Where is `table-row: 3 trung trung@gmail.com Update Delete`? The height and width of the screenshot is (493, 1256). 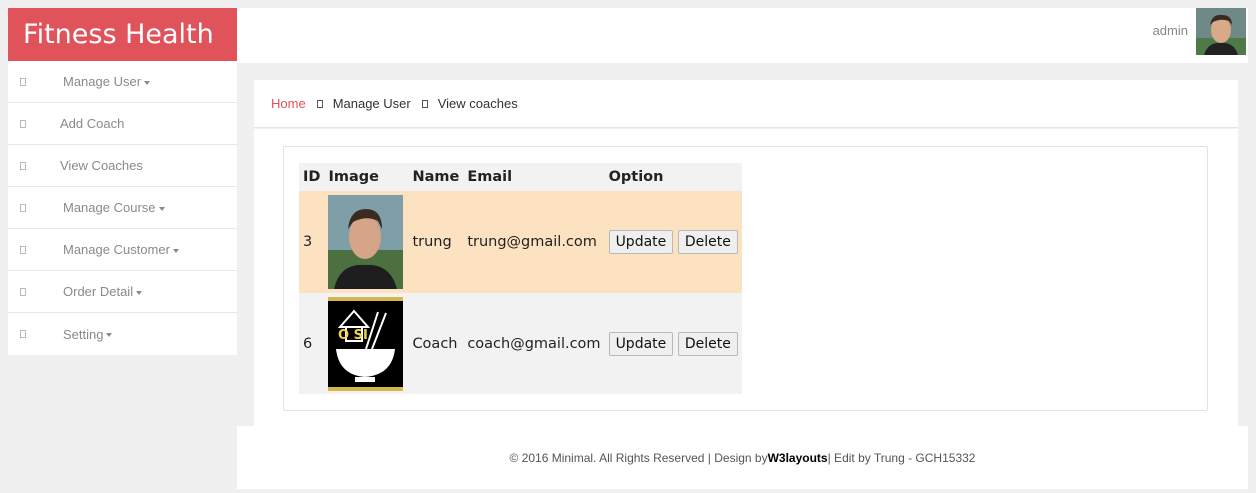 table-row: 3 trung trung@gmail.com Update Delete is located at coordinates (520, 242).